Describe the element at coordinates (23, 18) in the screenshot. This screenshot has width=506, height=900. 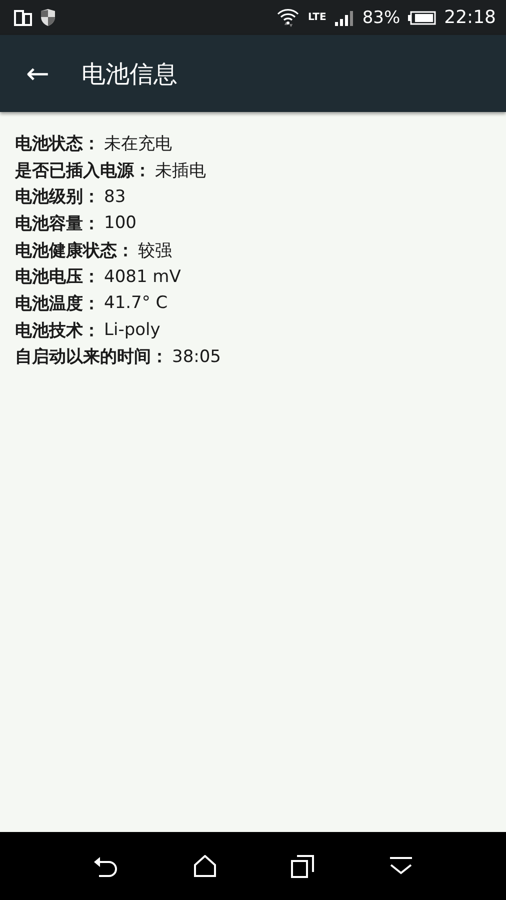
I see `phone-icon` at that location.